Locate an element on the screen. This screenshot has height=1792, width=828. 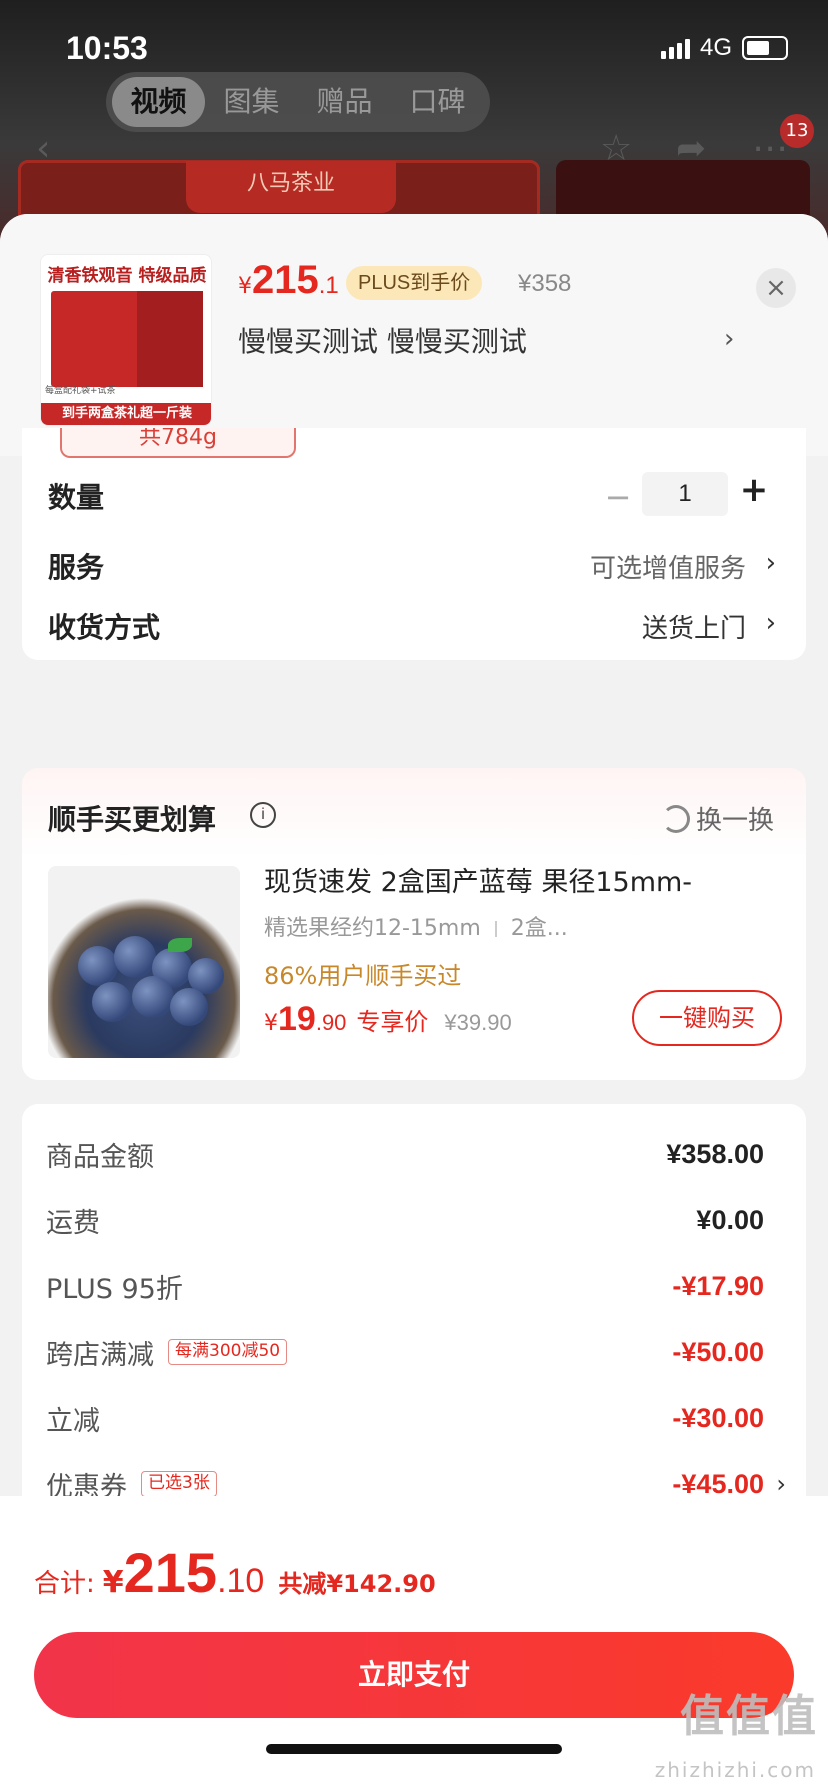
total-decimal: .10 is located at coordinates (241, 1581).